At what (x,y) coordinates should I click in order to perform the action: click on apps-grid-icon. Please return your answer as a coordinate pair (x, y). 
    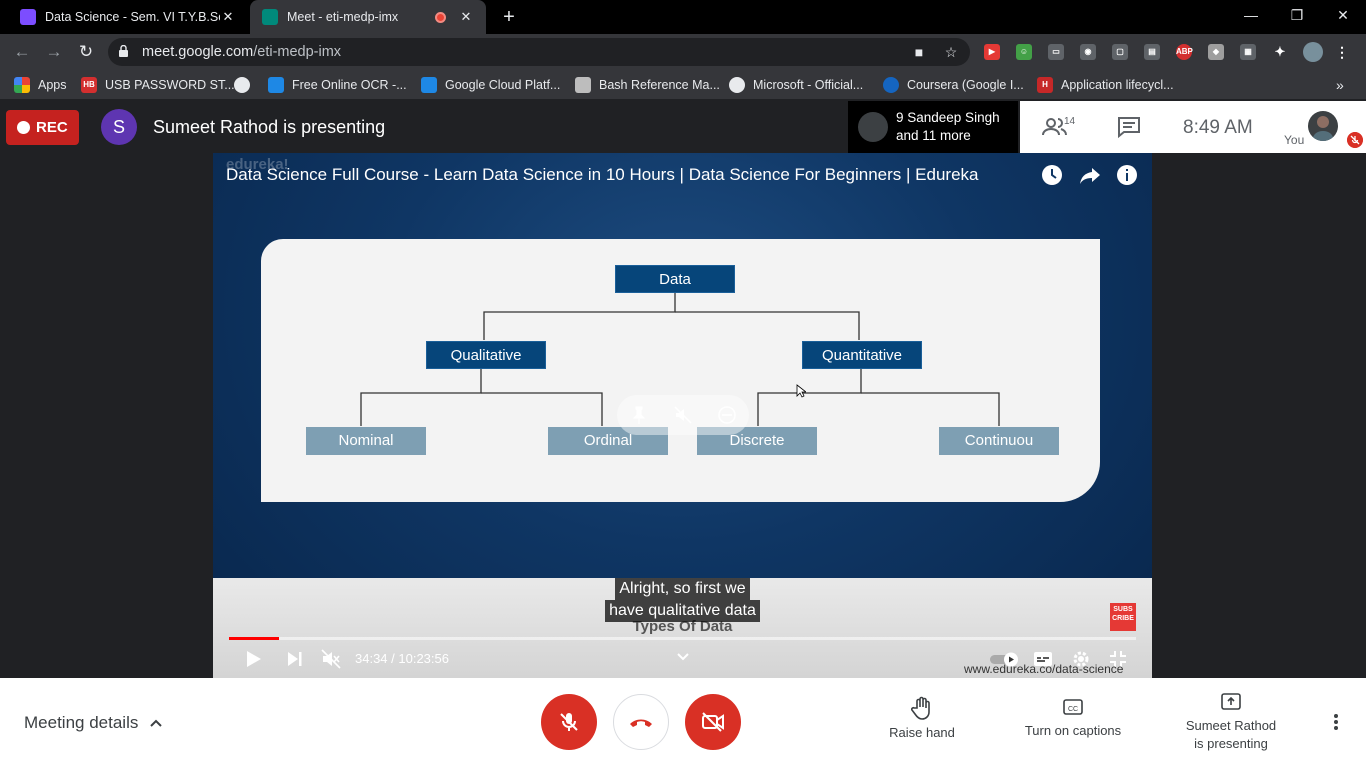
    Looking at the image, I should click on (22, 85).